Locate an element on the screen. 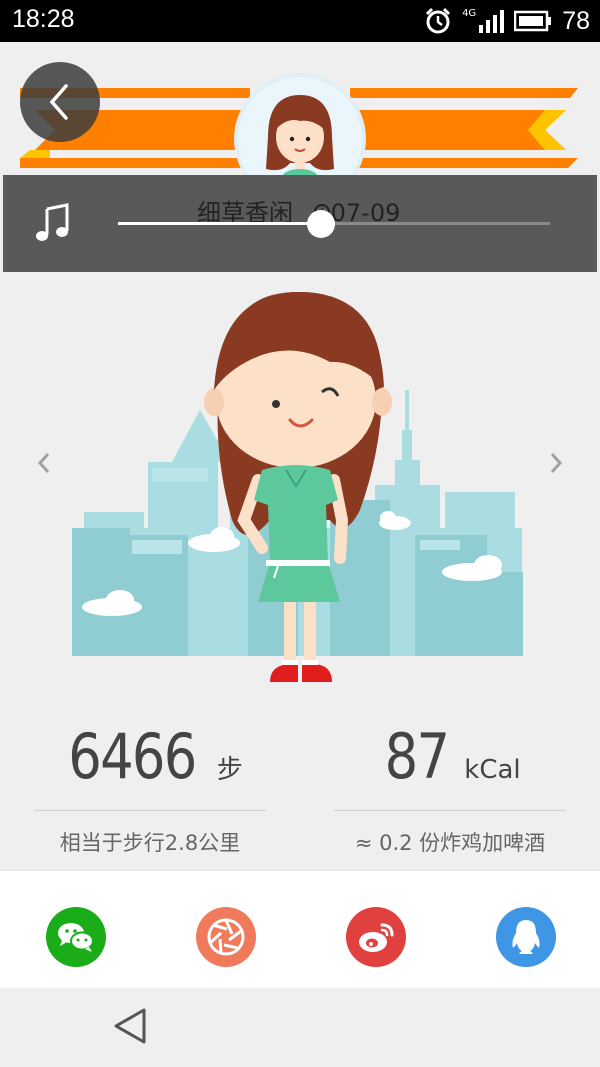  status-bar: 18:28 4G 78 is located at coordinates (300, 21).